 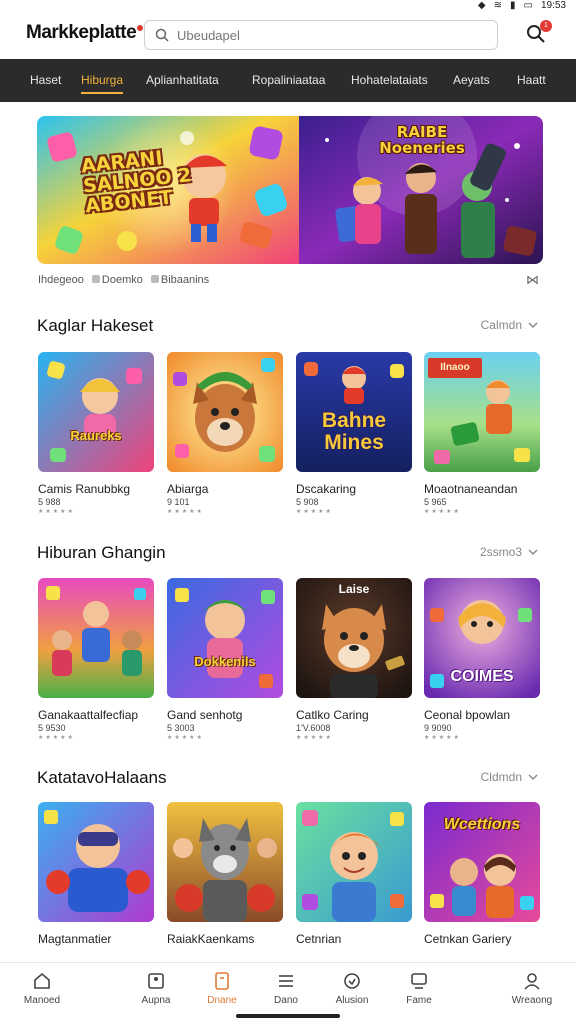 I want to click on logo-dot, so click(x=140, y=28).